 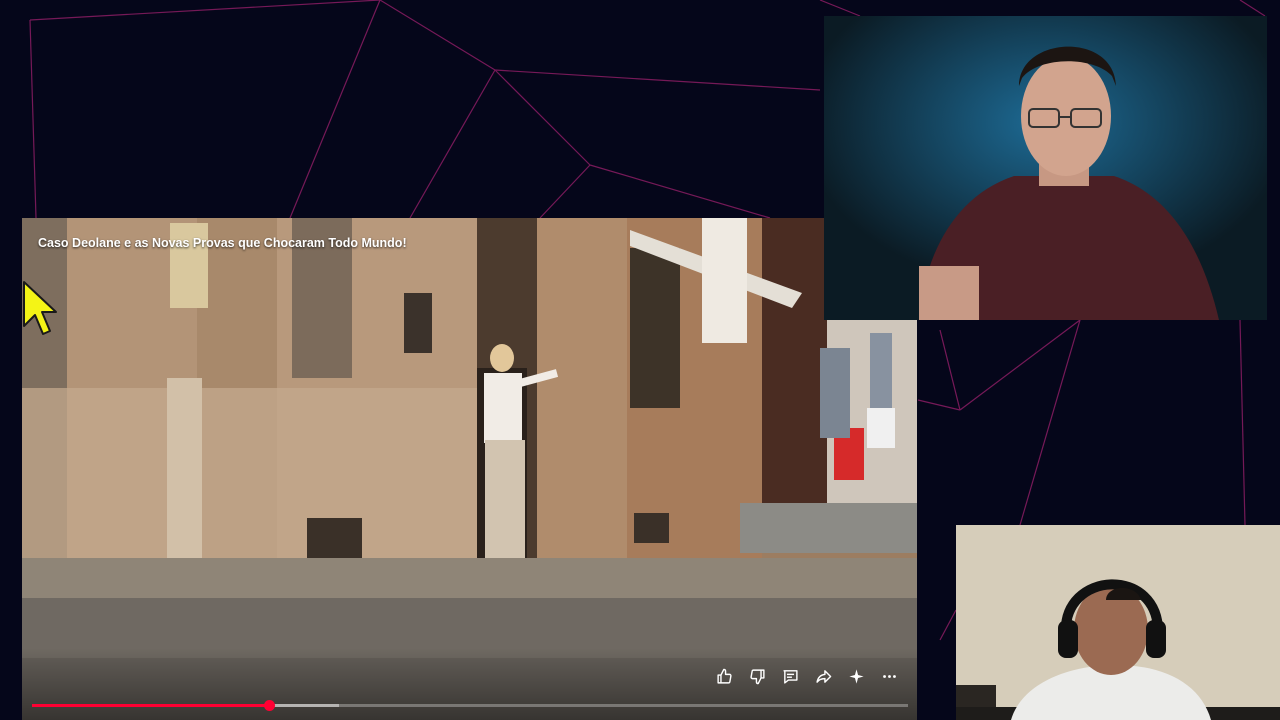 What do you see at coordinates (470, 705) in the screenshot?
I see `progress-bar` at bounding box center [470, 705].